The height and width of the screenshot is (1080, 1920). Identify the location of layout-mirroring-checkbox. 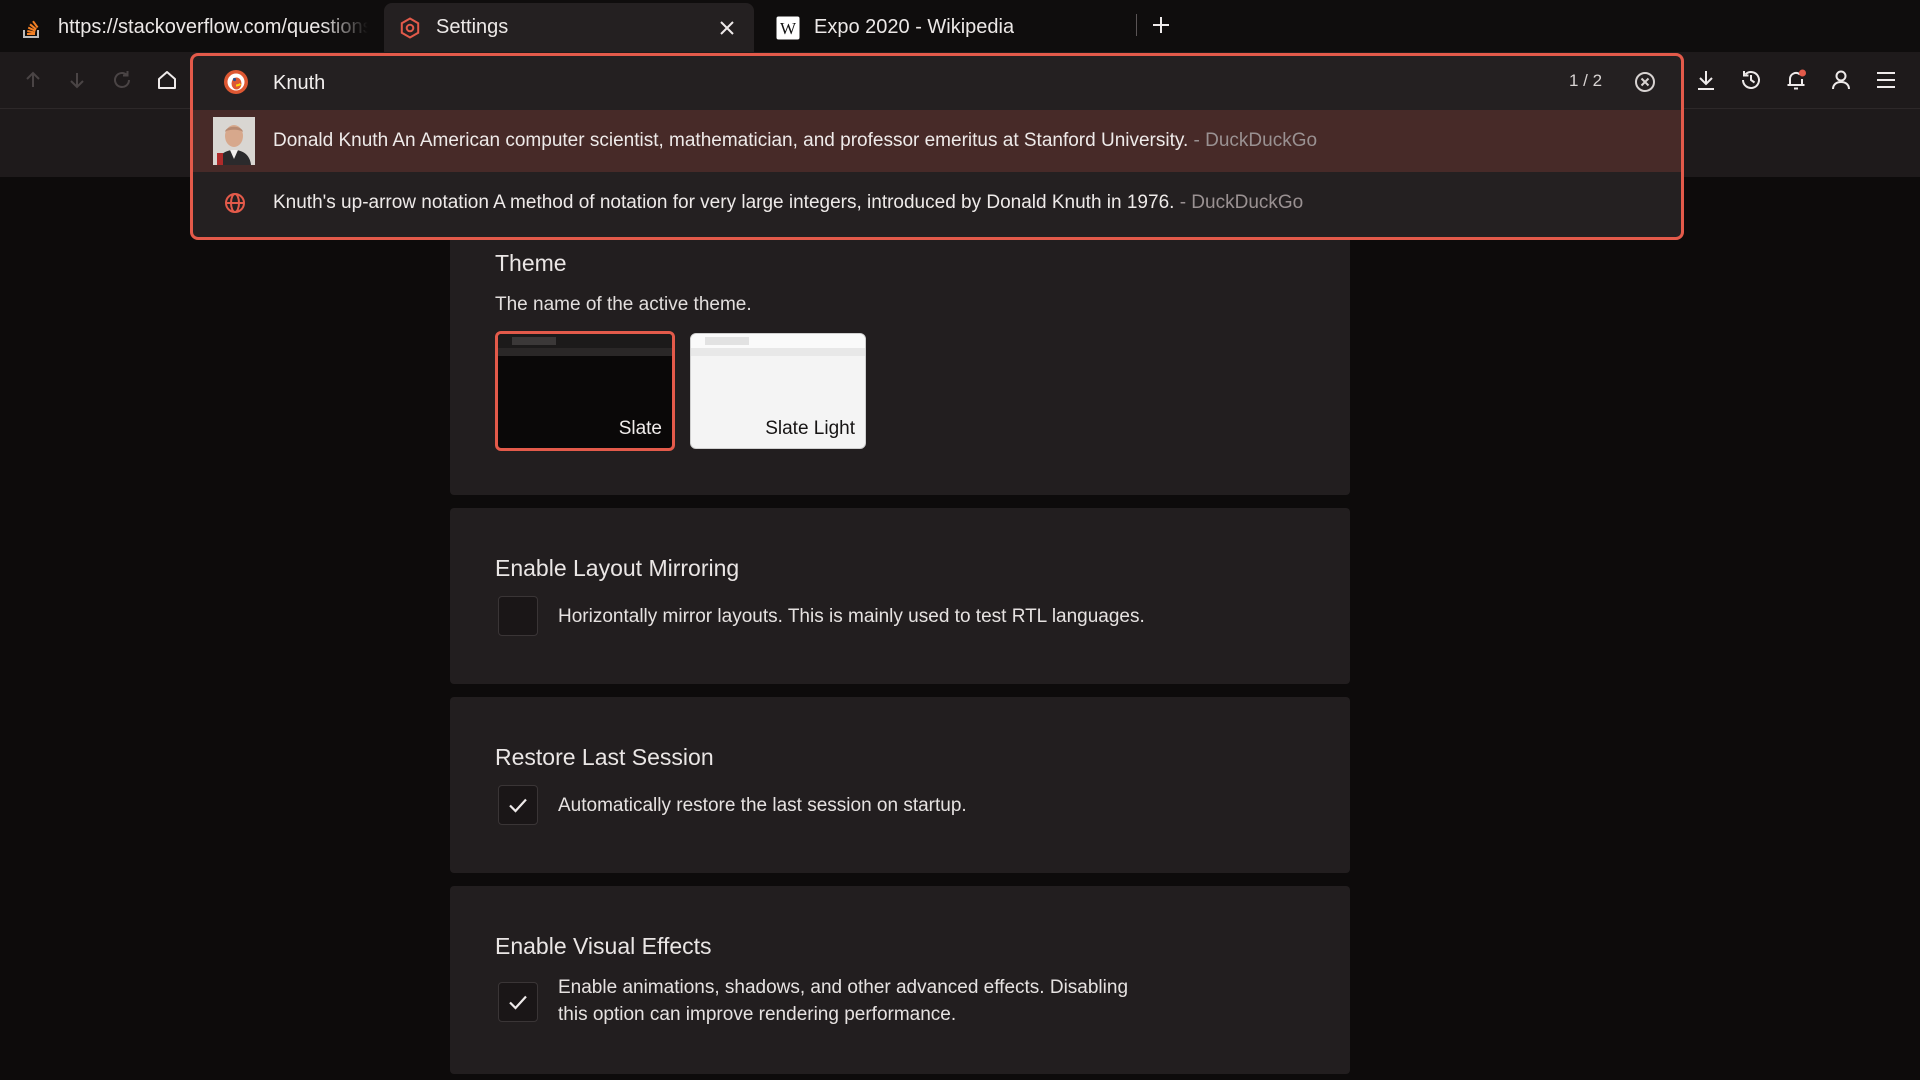
(518, 616).